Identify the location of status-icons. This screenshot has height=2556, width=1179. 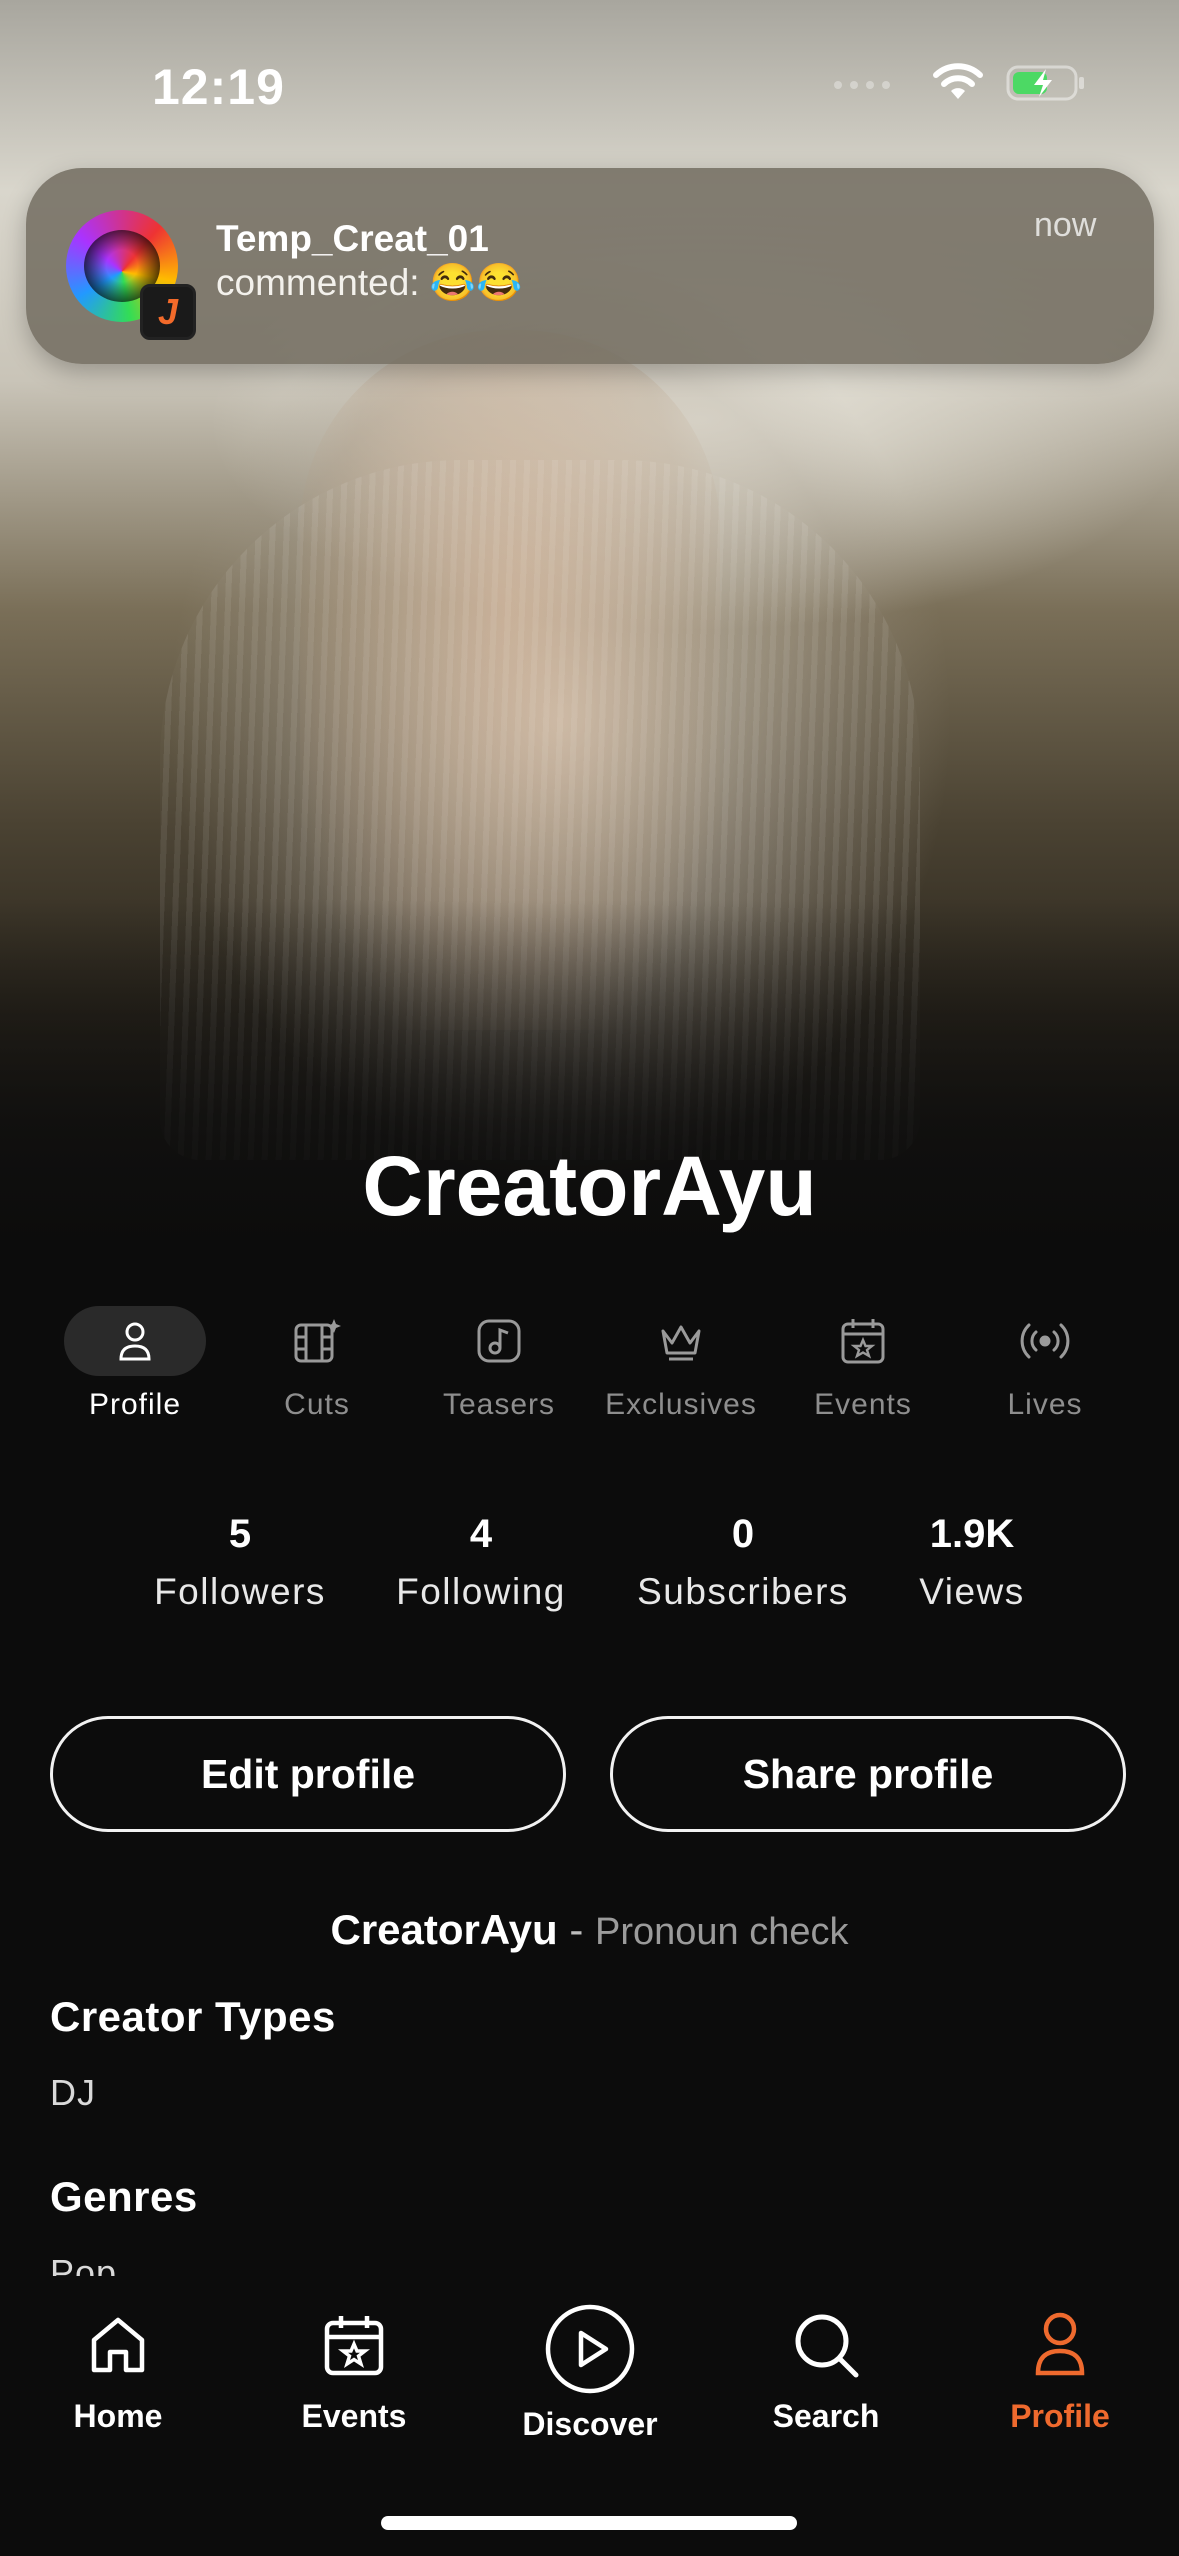
(958, 85).